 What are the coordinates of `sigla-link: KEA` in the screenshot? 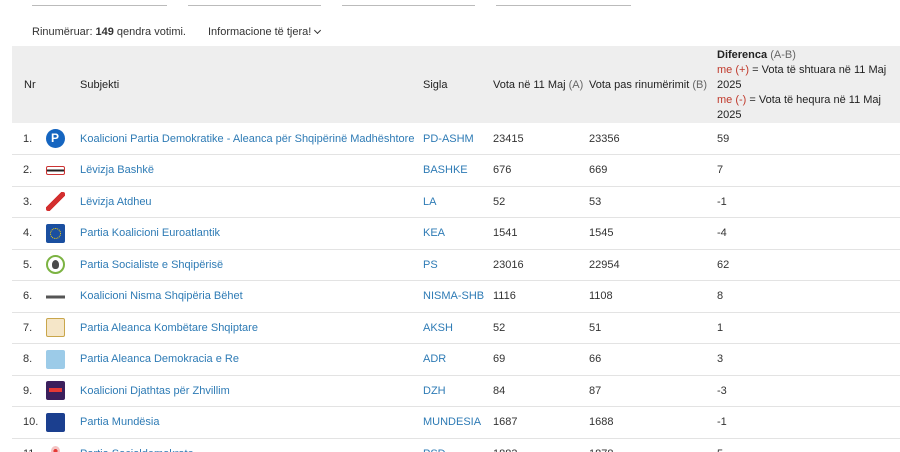 It's located at (434, 233).